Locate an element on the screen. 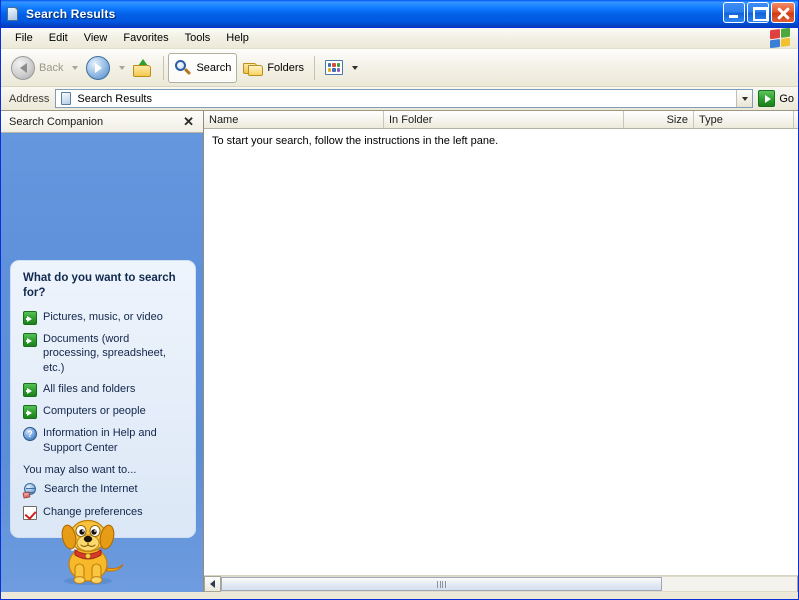 The height and width of the screenshot is (600, 799). rover-dog-character is located at coordinates (88, 548).